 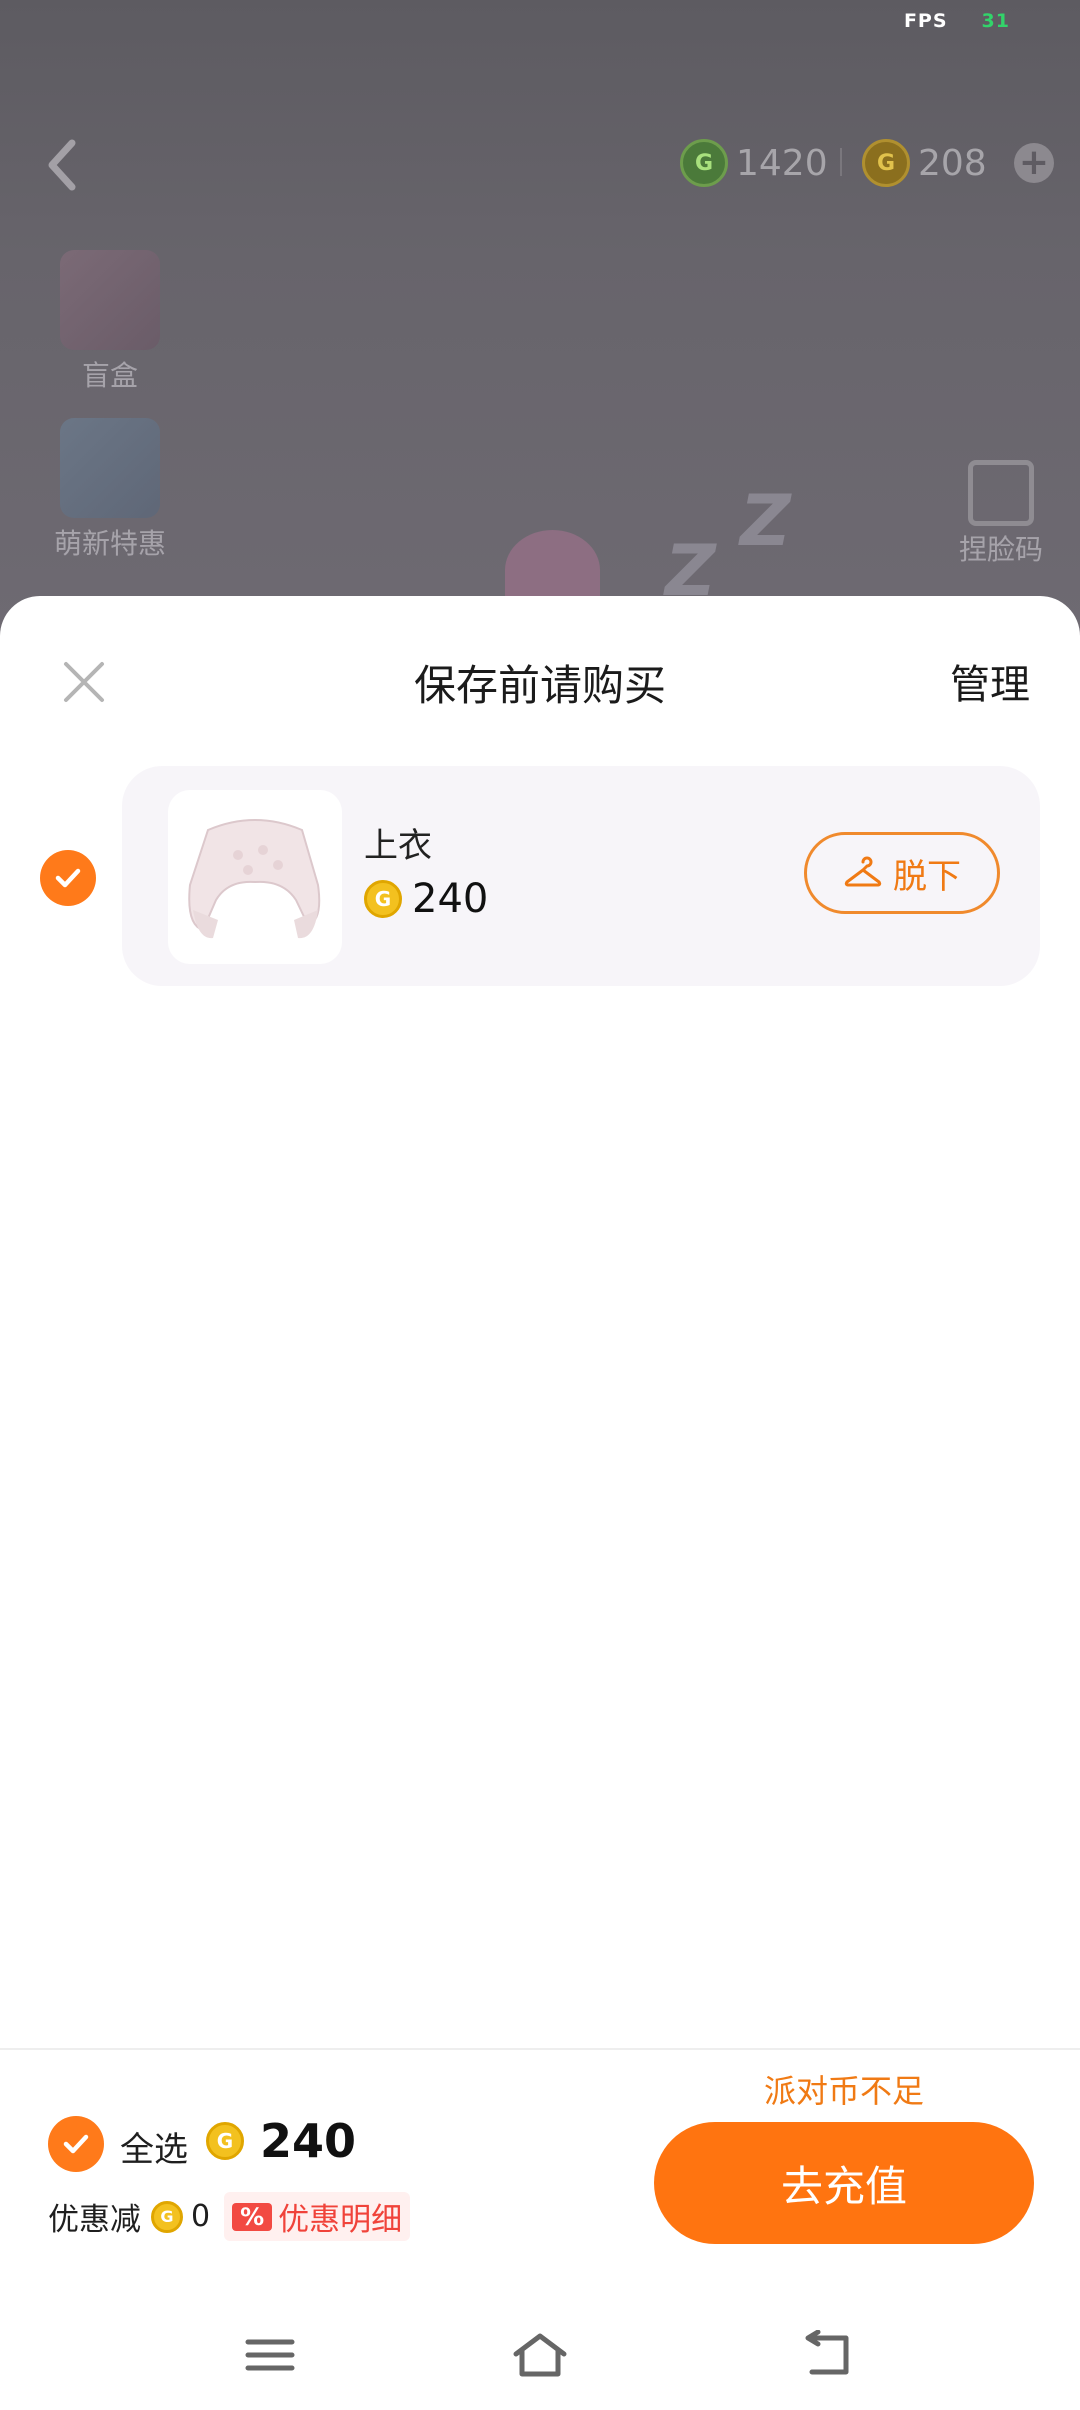 What do you see at coordinates (340, 2220) in the screenshot?
I see `discount-detail-label: 优惠明细` at bounding box center [340, 2220].